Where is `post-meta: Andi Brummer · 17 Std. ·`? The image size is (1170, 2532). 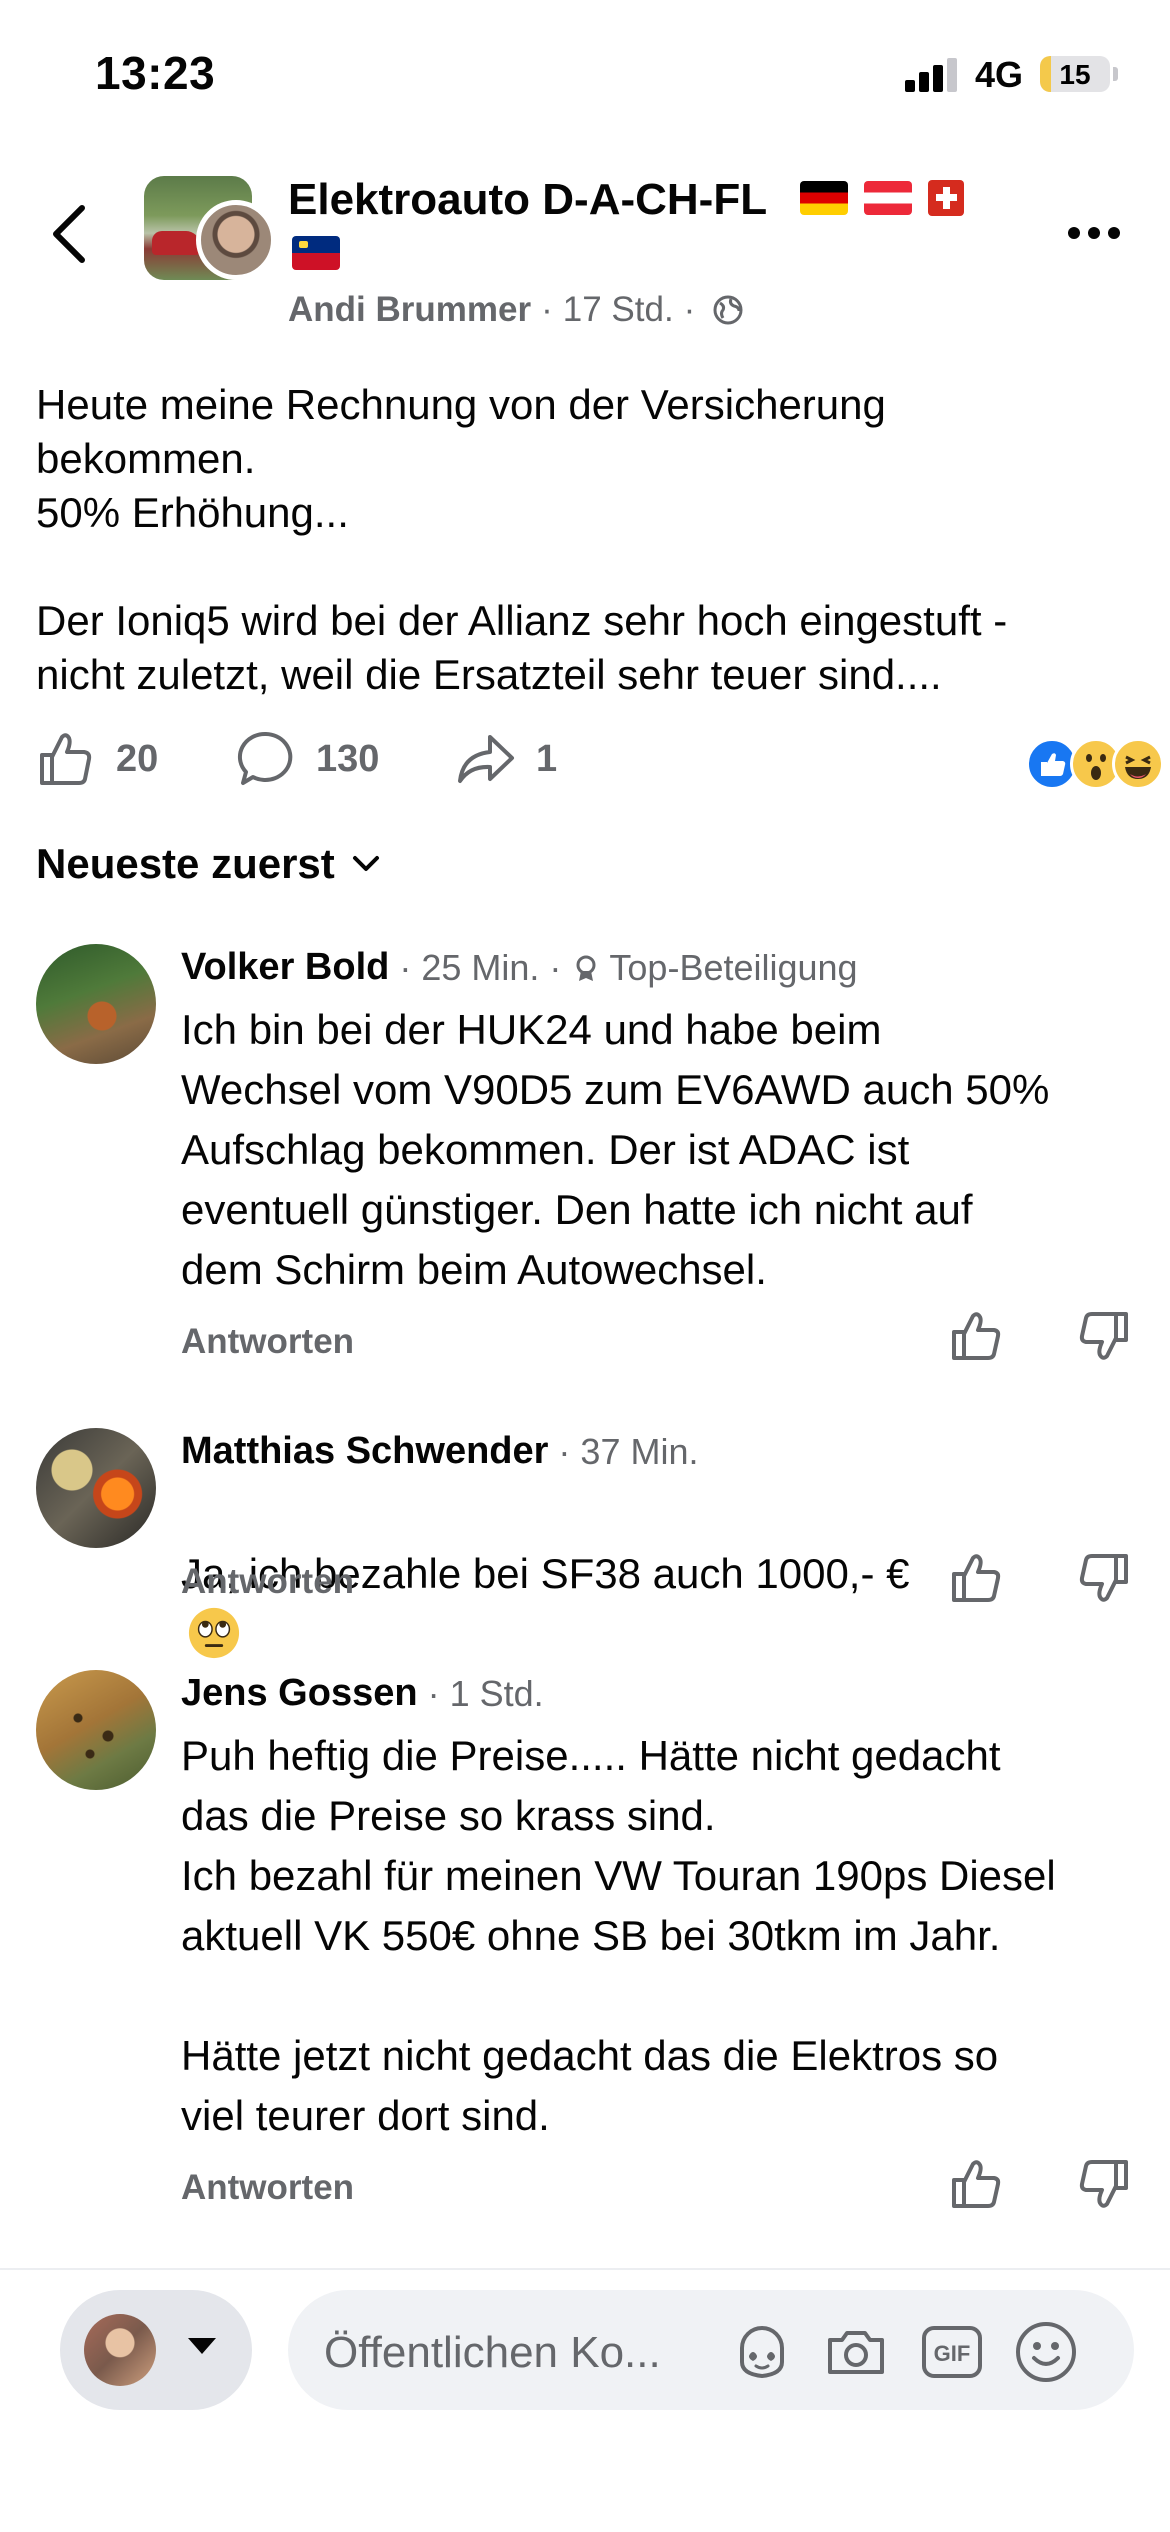
post-meta: Andi Brummer · 17 Std. · is located at coordinates (516, 310).